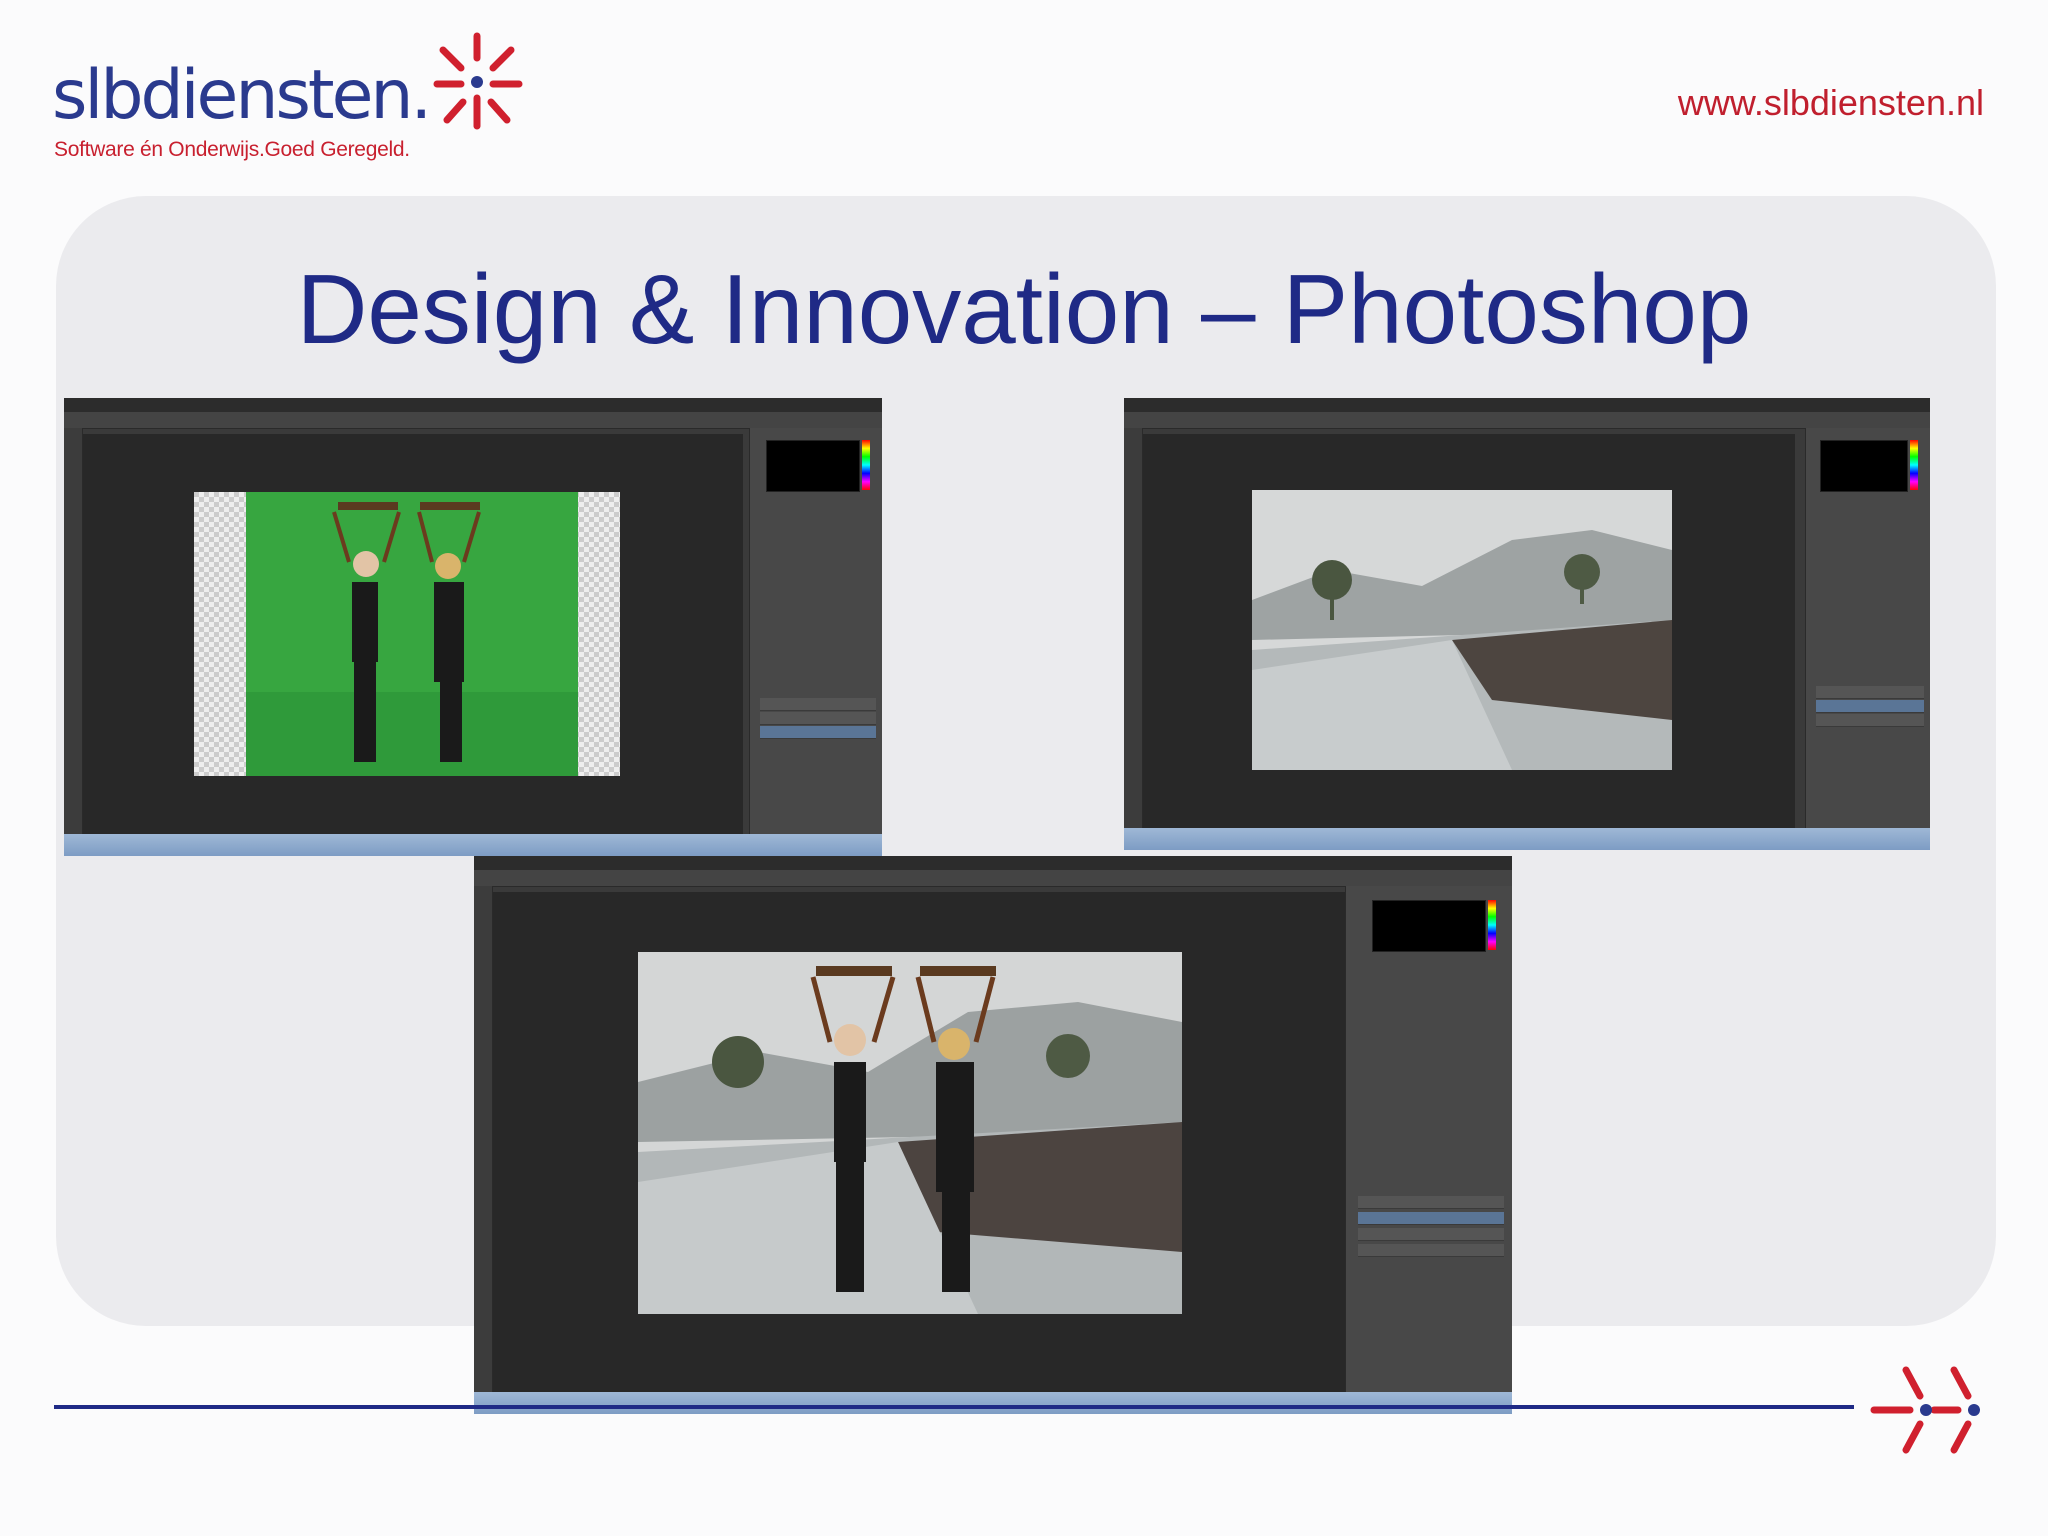 The width and height of the screenshot is (2048, 1536). I want to click on photoshop-screenshot-green-screen, so click(473, 627).